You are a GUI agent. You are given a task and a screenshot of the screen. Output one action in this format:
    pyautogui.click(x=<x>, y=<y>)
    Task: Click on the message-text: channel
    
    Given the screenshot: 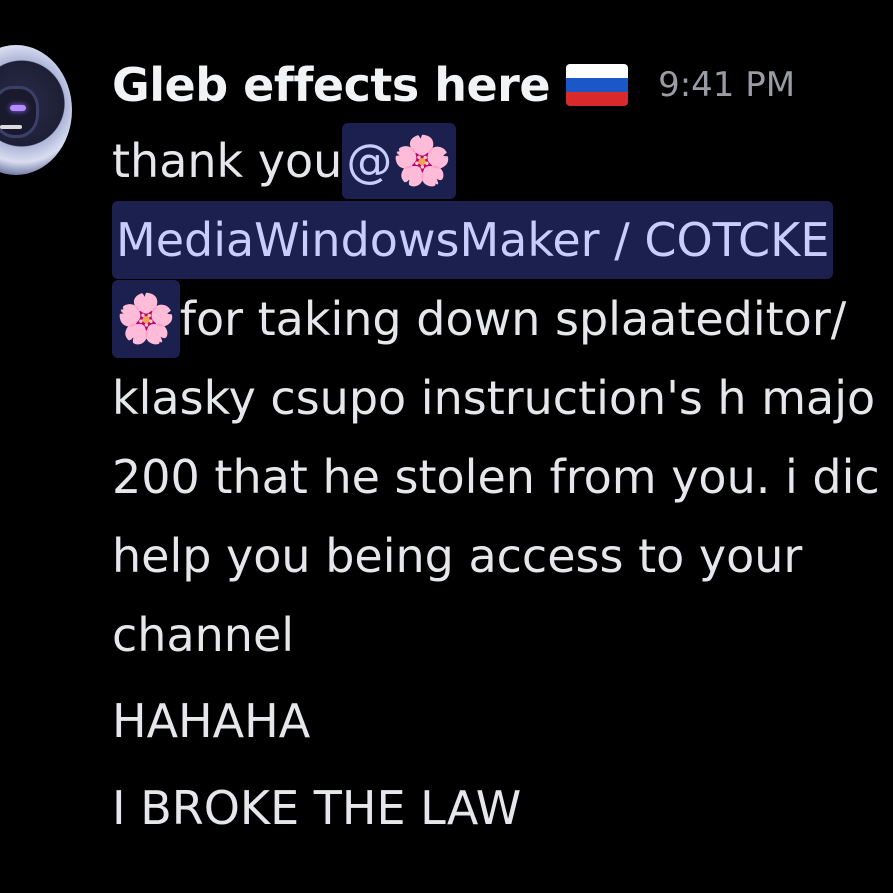 What is the action you would take?
    pyautogui.click(x=203, y=635)
    